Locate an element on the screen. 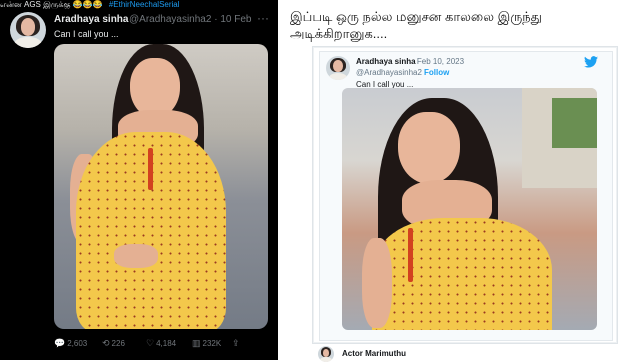 This screenshot has height=362, width=640. top-cropped-text: என்ன AGS இருக்கு 😂😂😂 #EthirNeechalSerial is located at coordinates (139, 4).